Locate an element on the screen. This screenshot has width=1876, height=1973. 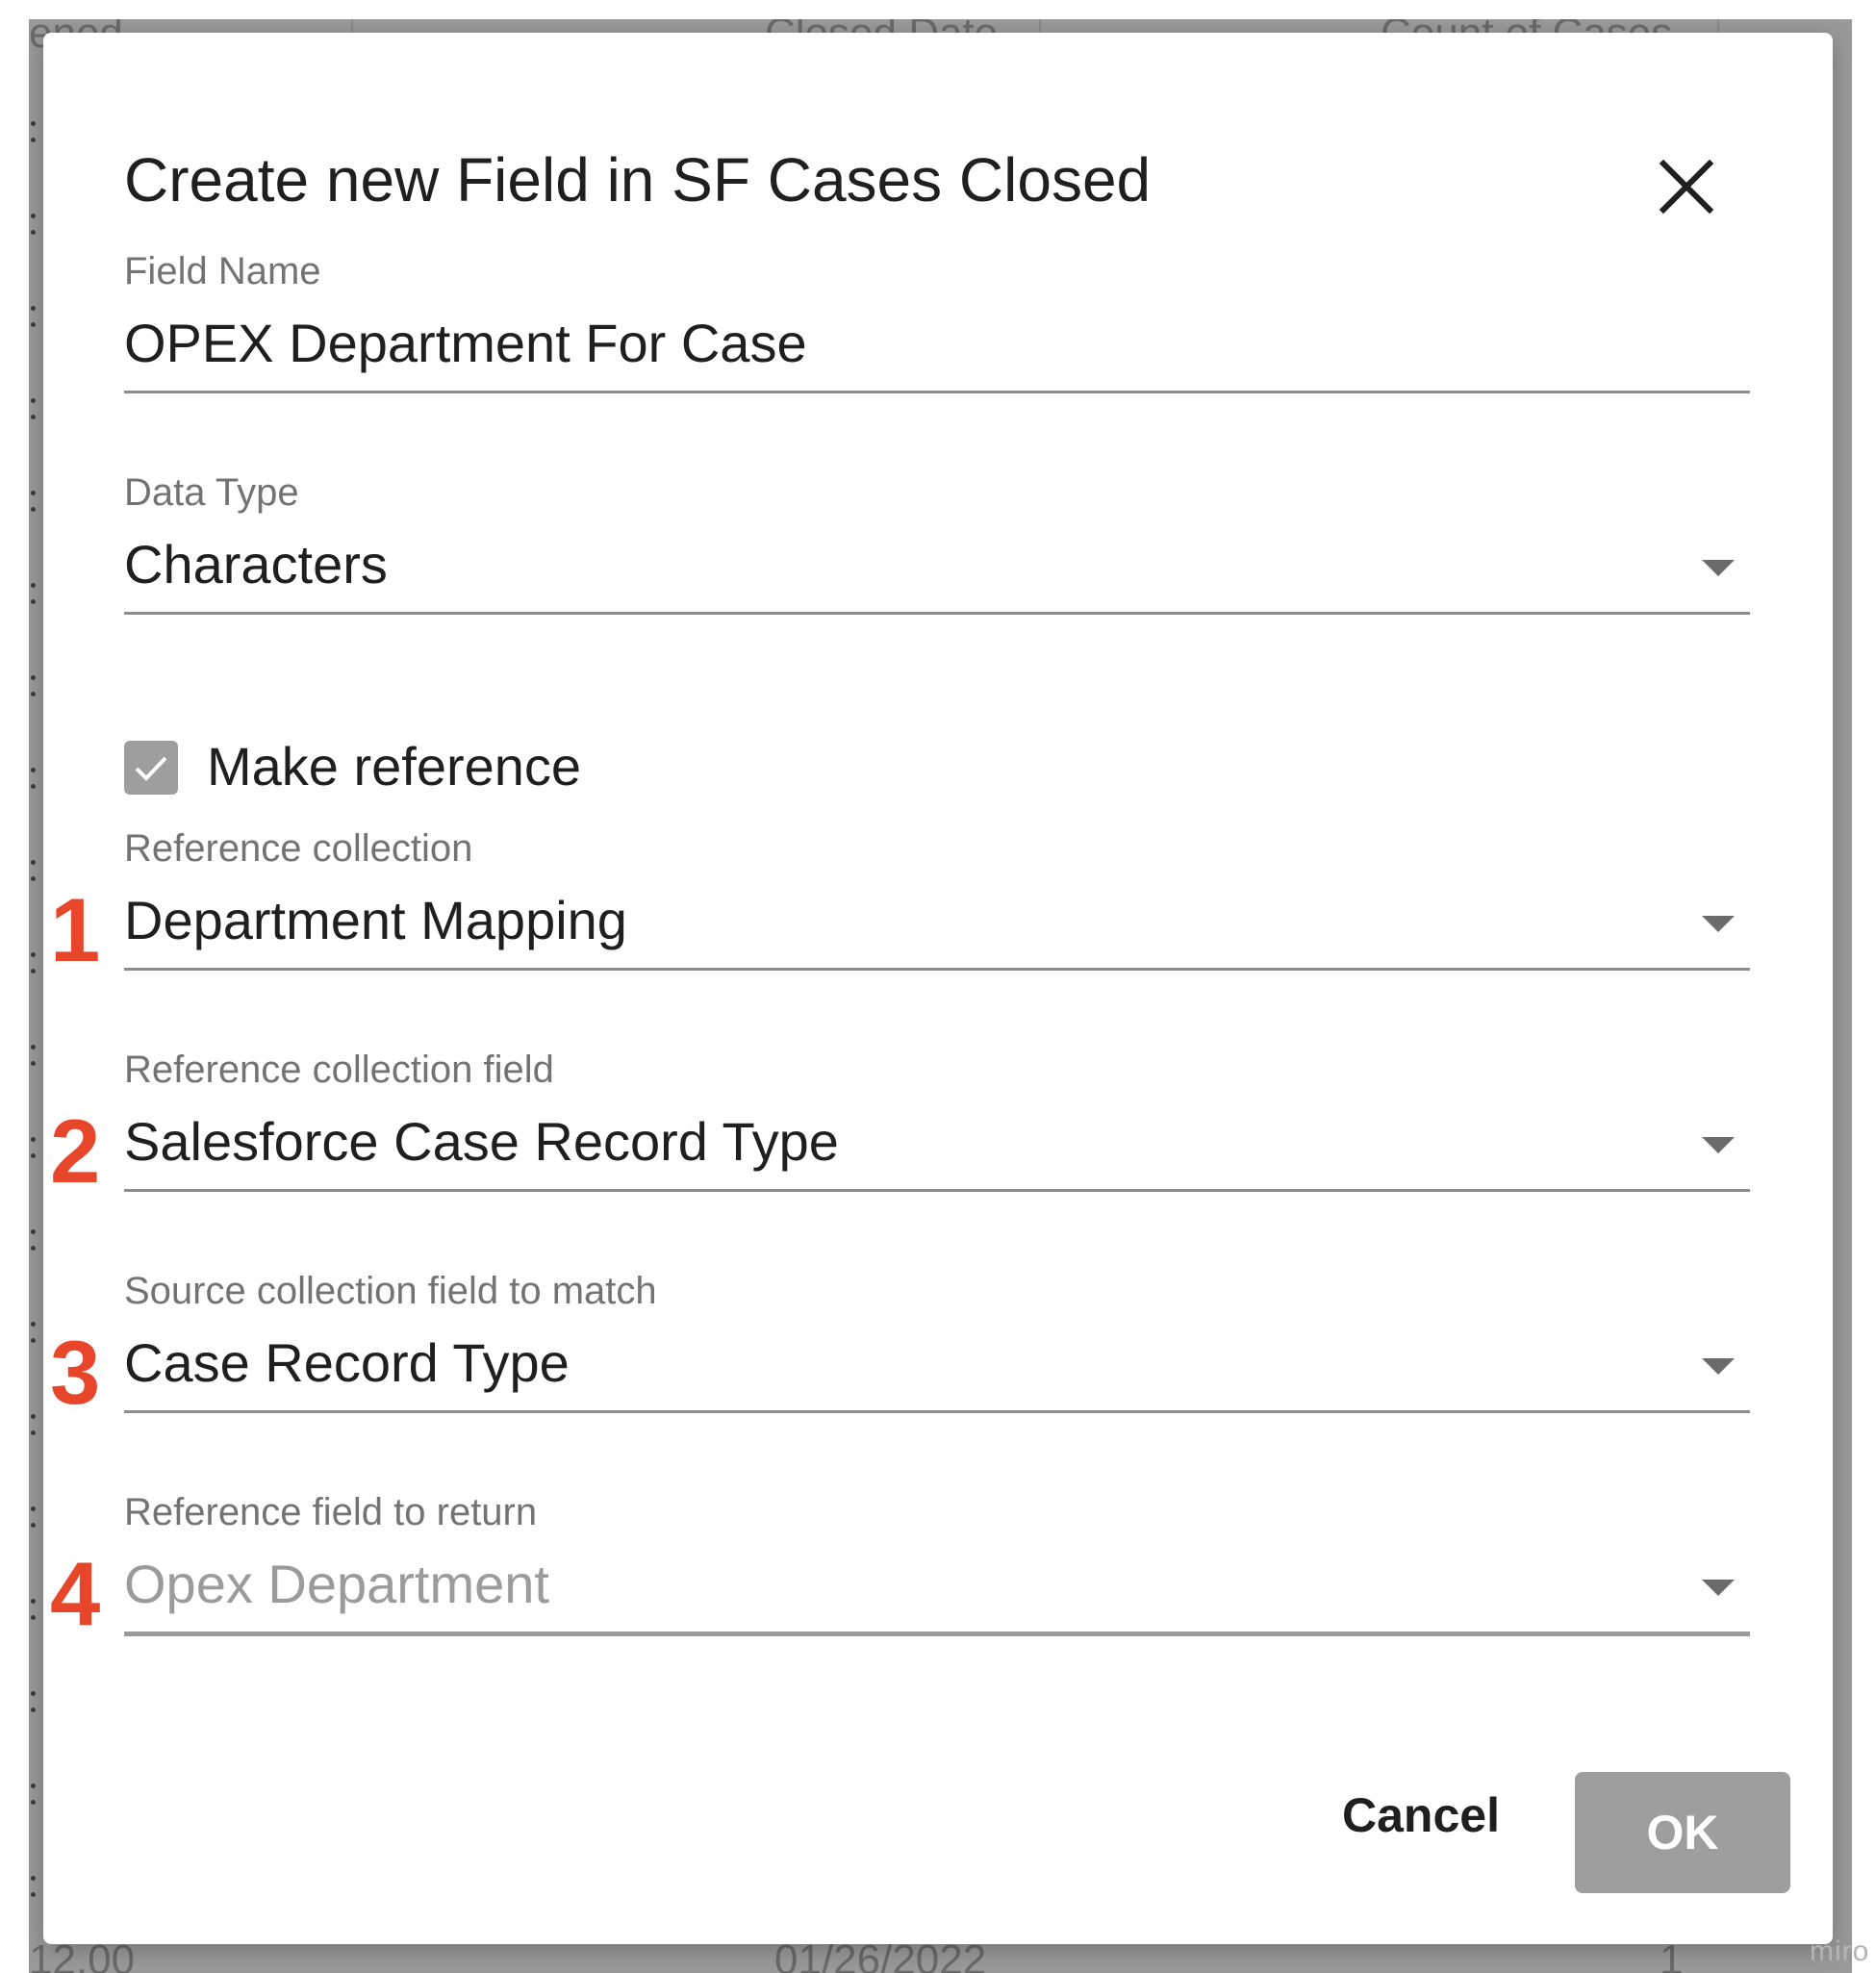
reference-field-to-return-label: Reference field to return is located at coordinates (331, 1512).